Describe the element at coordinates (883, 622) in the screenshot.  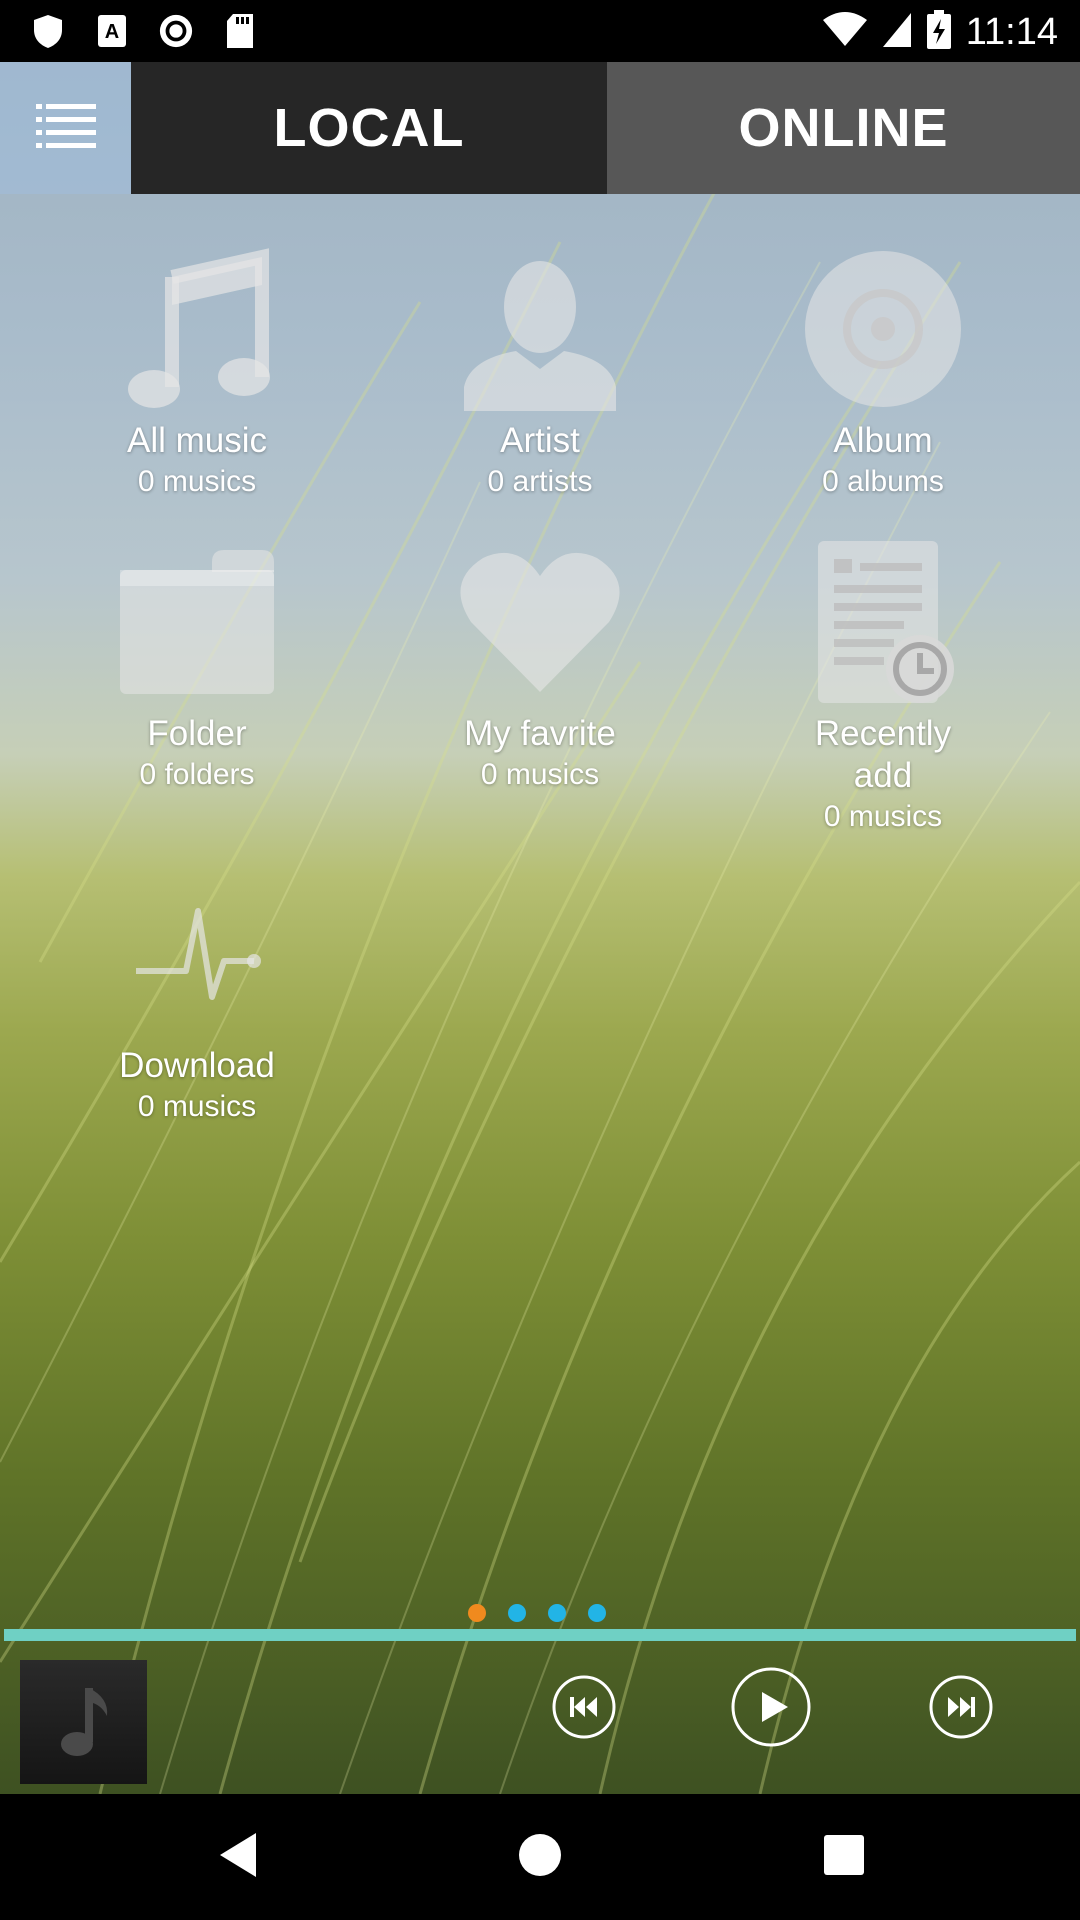
I see `recent-document-icon` at that location.